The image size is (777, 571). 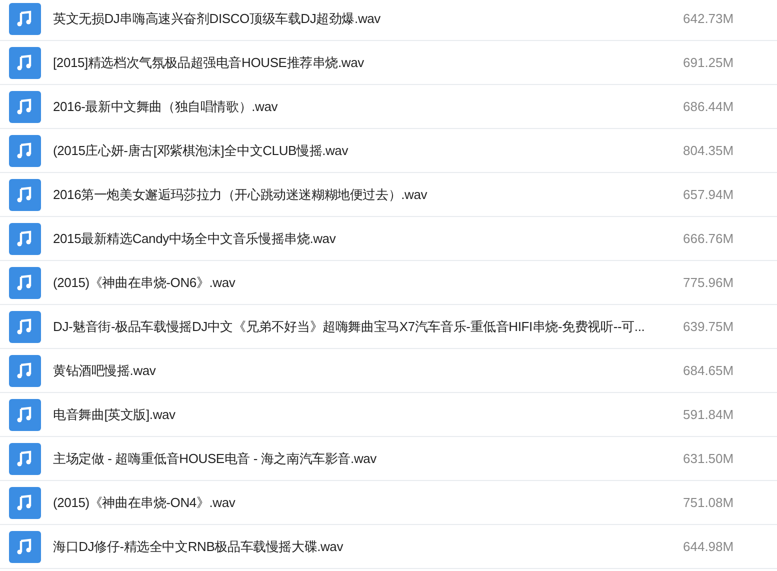 What do you see at coordinates (360, 107) in the screenshot?
I see `file-name: 2016-最新中文舞曲（独自唱情歌）.wav` at bounding box center [360, 107].